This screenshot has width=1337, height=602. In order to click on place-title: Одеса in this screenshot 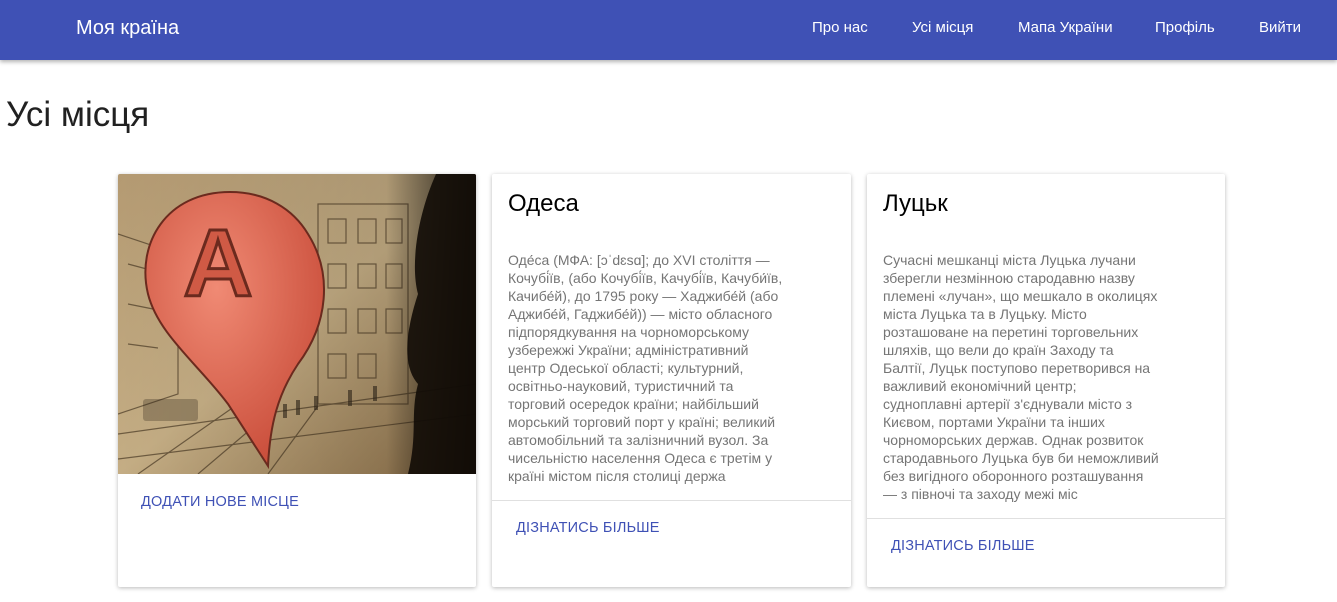, I will do `click(543, 203)`.